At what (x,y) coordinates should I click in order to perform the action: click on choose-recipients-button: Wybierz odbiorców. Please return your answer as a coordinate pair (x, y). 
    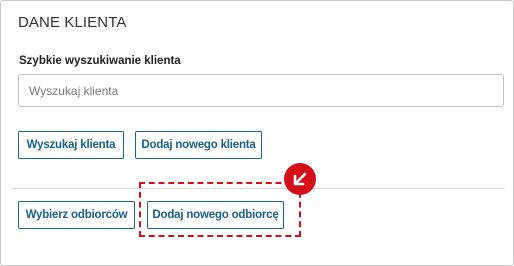
    Looking at the image, I should click on (76, 215).